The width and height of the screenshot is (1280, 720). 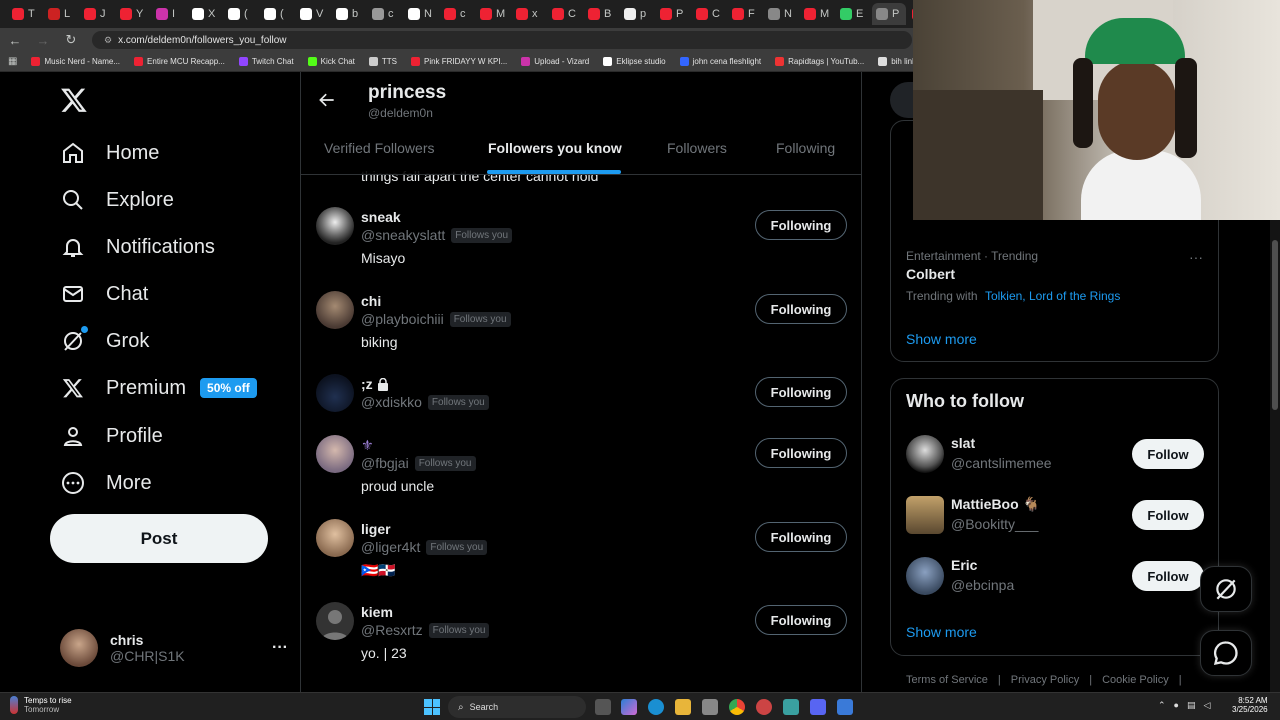 What do you see at coordinates (1162, 705) in the screenshot?
I see `chevron-up-icon: ⌃` at bounding box center [1162, 705].